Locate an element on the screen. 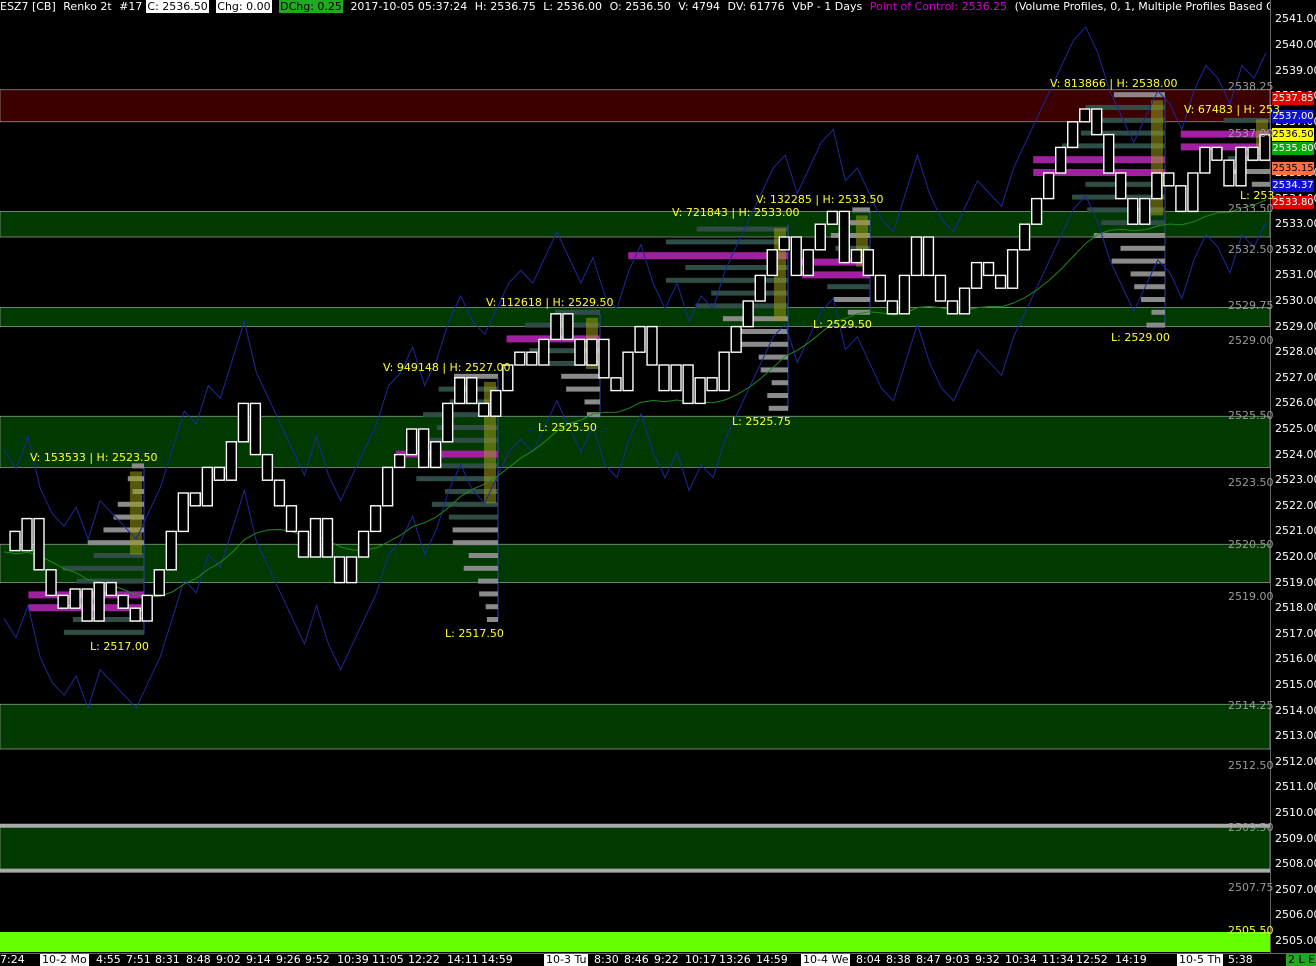  volume-profile-label: L: 2517.00 is located at coordinates (119, 646).